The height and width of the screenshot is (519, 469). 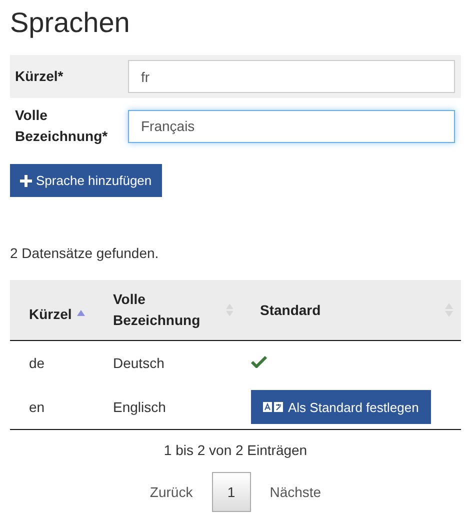 What do you see at coordinates (26, 180) in the screenshot?
I see `plus-icon` at bounding box center [26, 180].